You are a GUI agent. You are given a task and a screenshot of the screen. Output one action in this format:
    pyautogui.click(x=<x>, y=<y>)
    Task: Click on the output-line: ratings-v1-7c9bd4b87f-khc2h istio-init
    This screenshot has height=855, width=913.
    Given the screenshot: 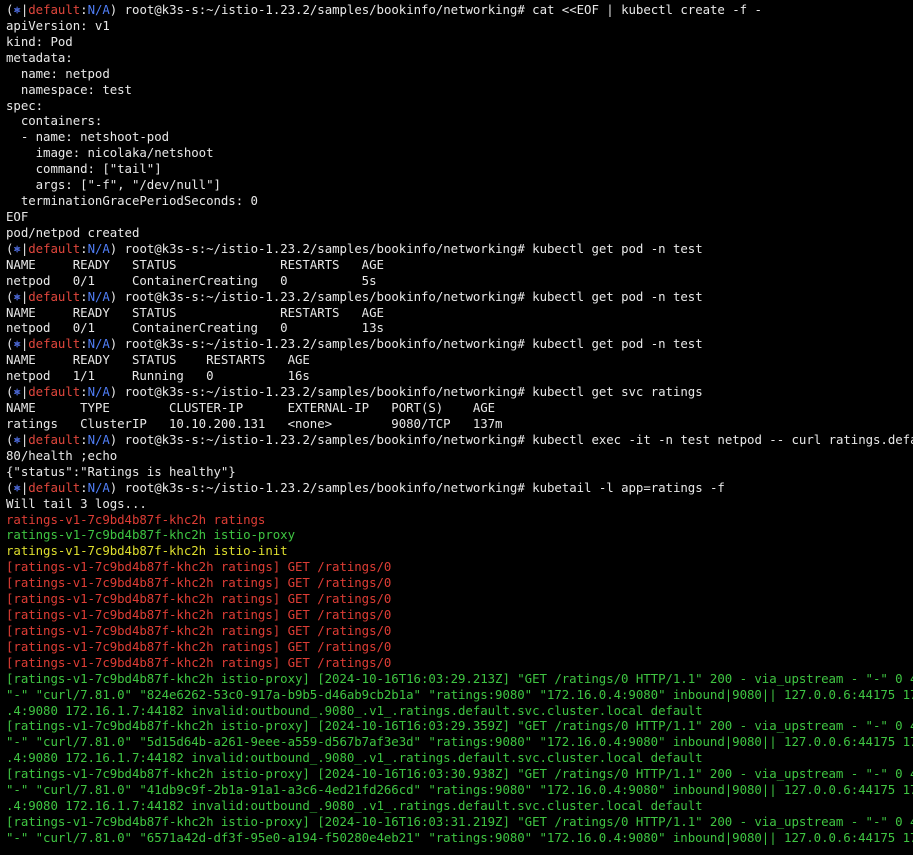 What is the action you would take?
    pyautogui.click(x=459, y=551)
    